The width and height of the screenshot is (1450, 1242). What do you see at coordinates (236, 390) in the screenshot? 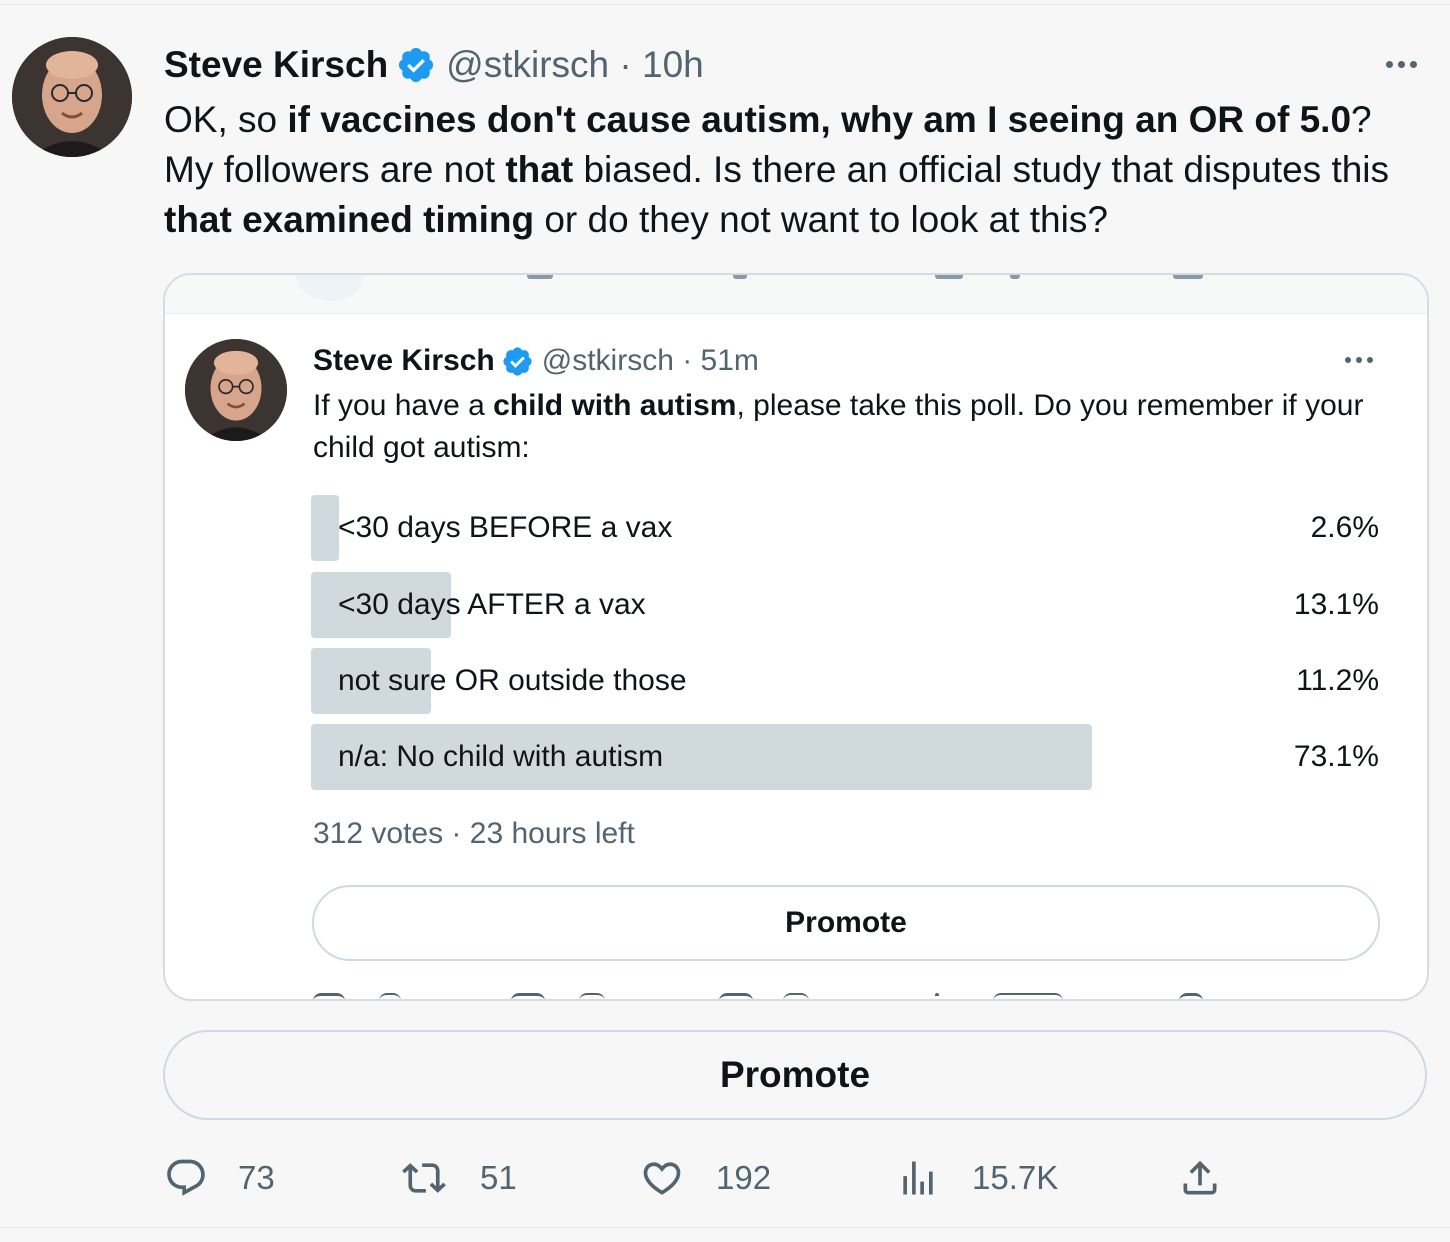
I see `quote-author-avatar` at bounding box center [236, 390].